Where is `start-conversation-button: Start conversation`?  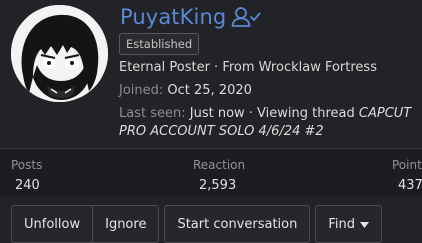
start-conversation-button: Start conversation is located at coordinates (237, 224).